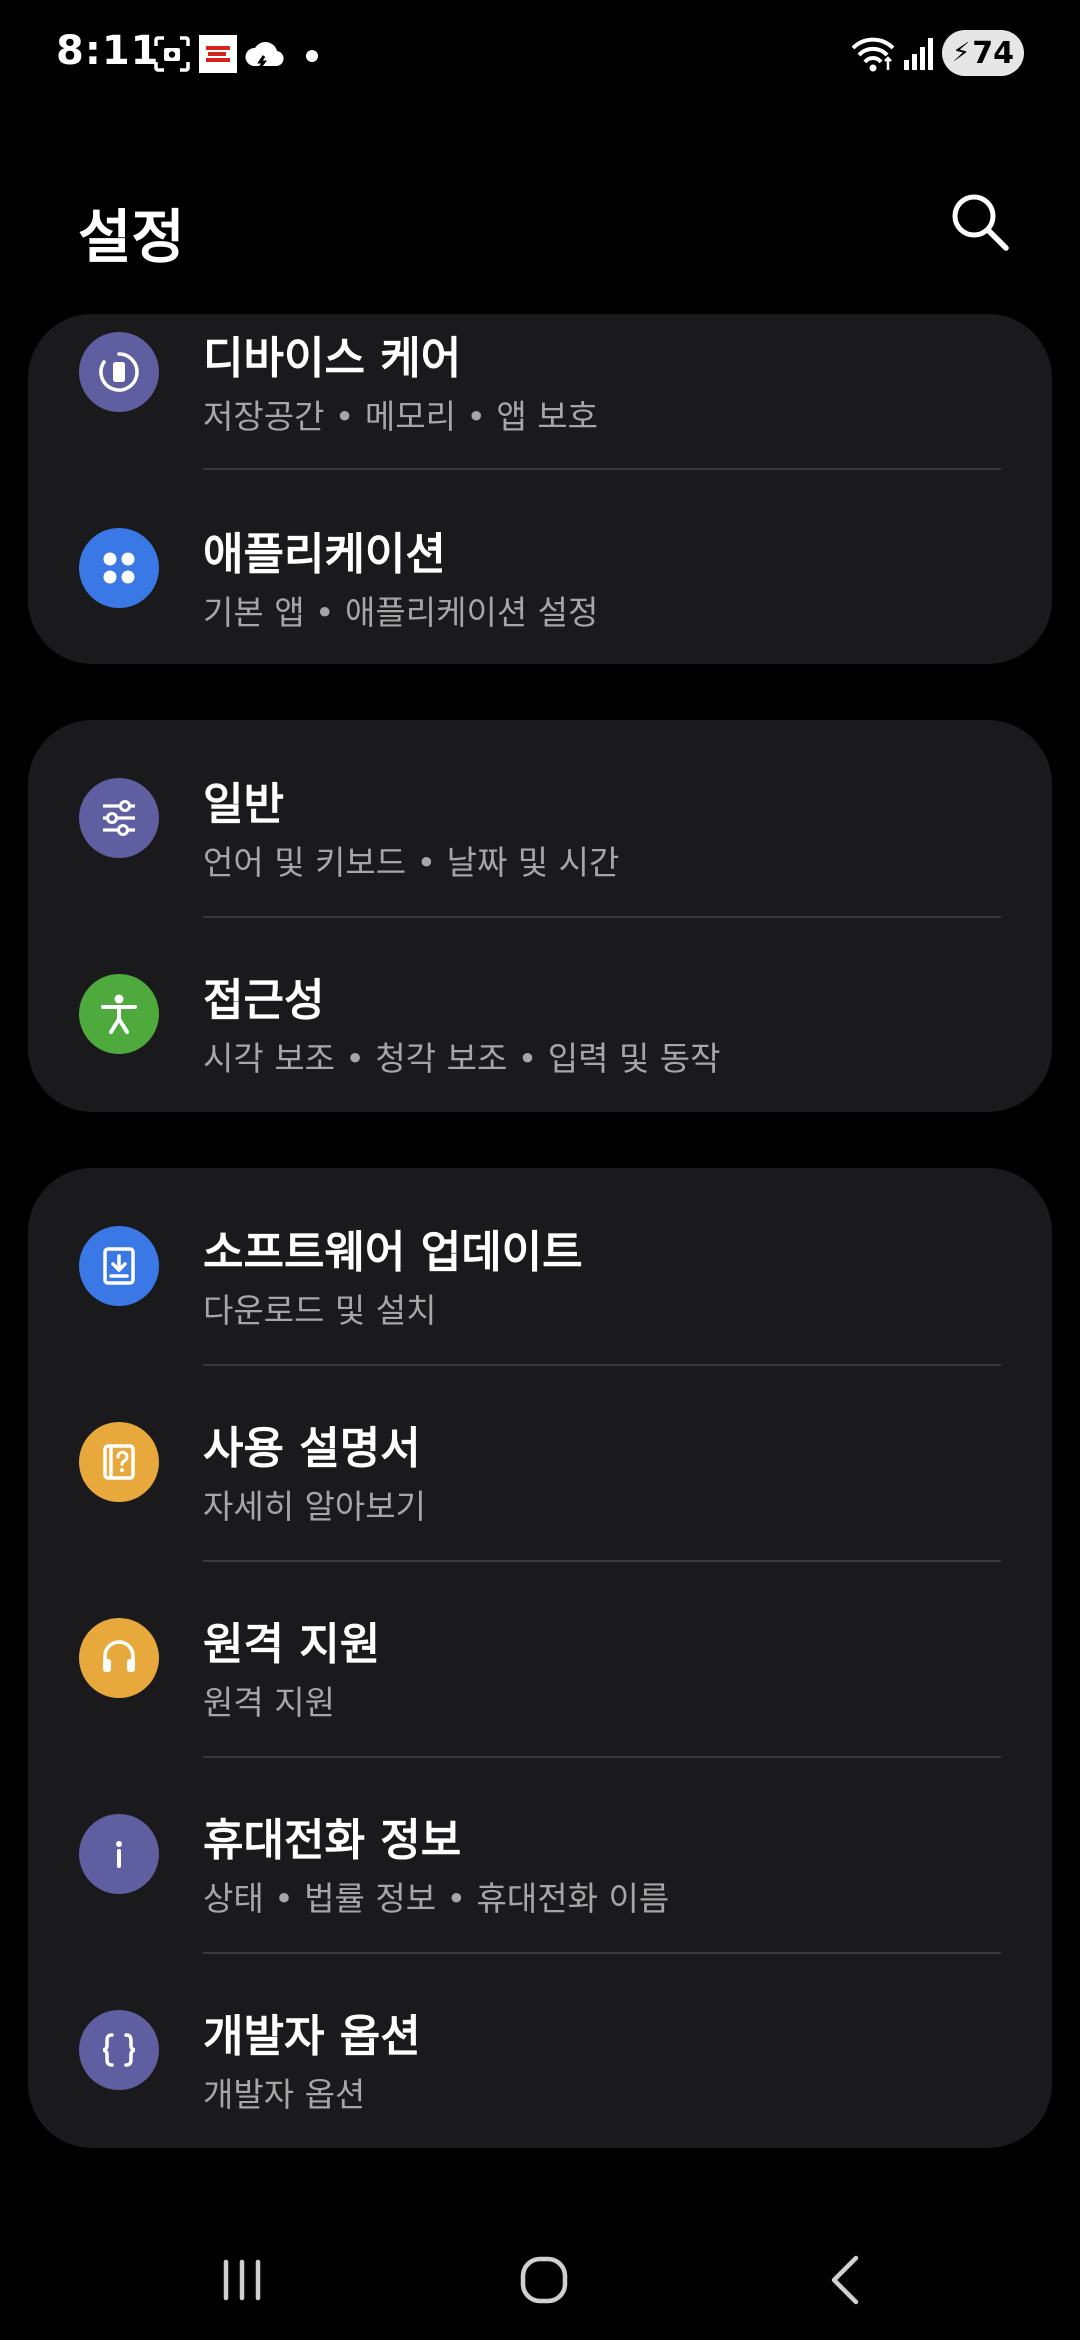 The height and width of the screenshot is (2340, 1080). What do you see at coordinates (462, 1058) in the screenshot?
I see `settings-item-subtitle: 시각 보조 • 청각 보조 • 입력 및 동작` at bounding box center [462, 1058].